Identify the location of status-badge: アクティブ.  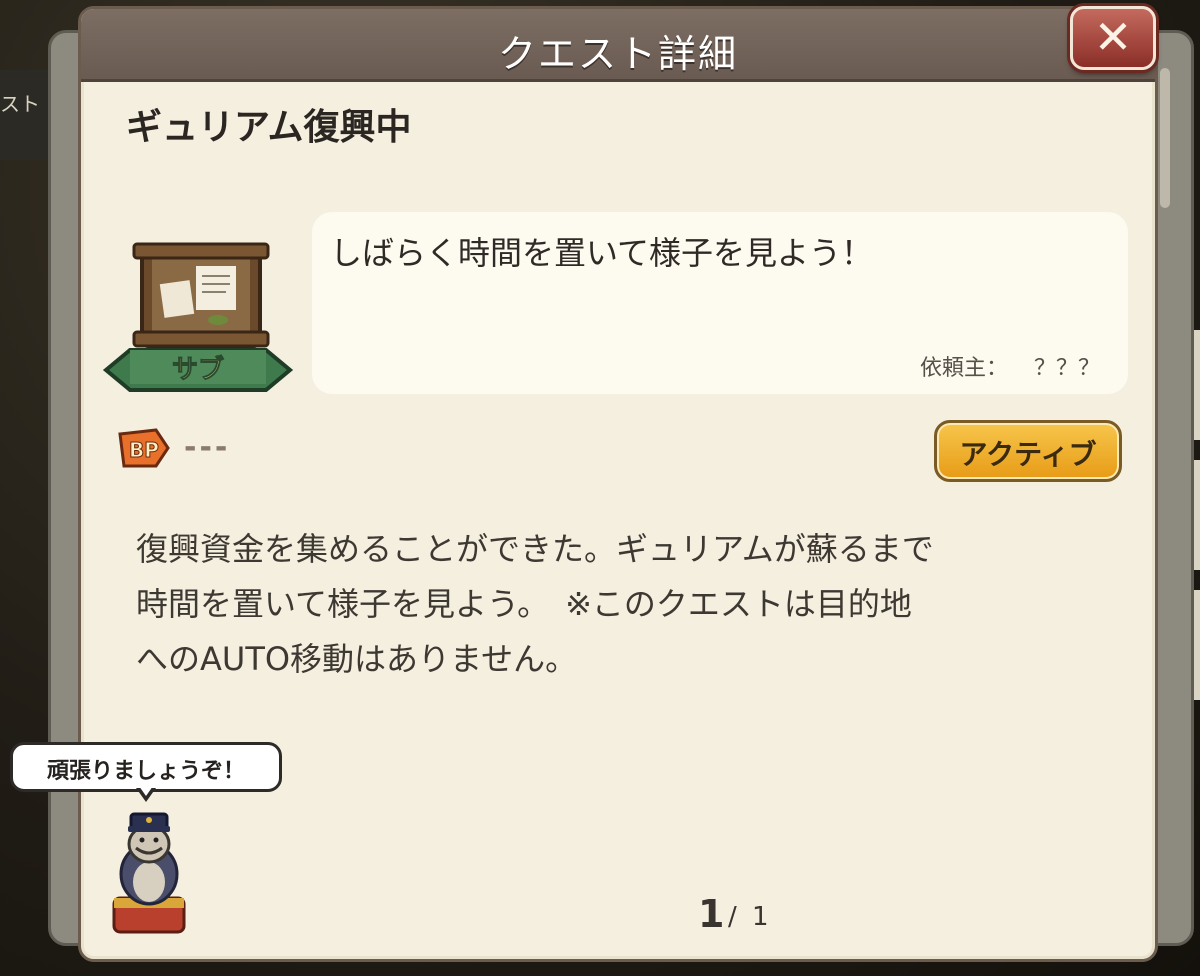
(1028, 451).